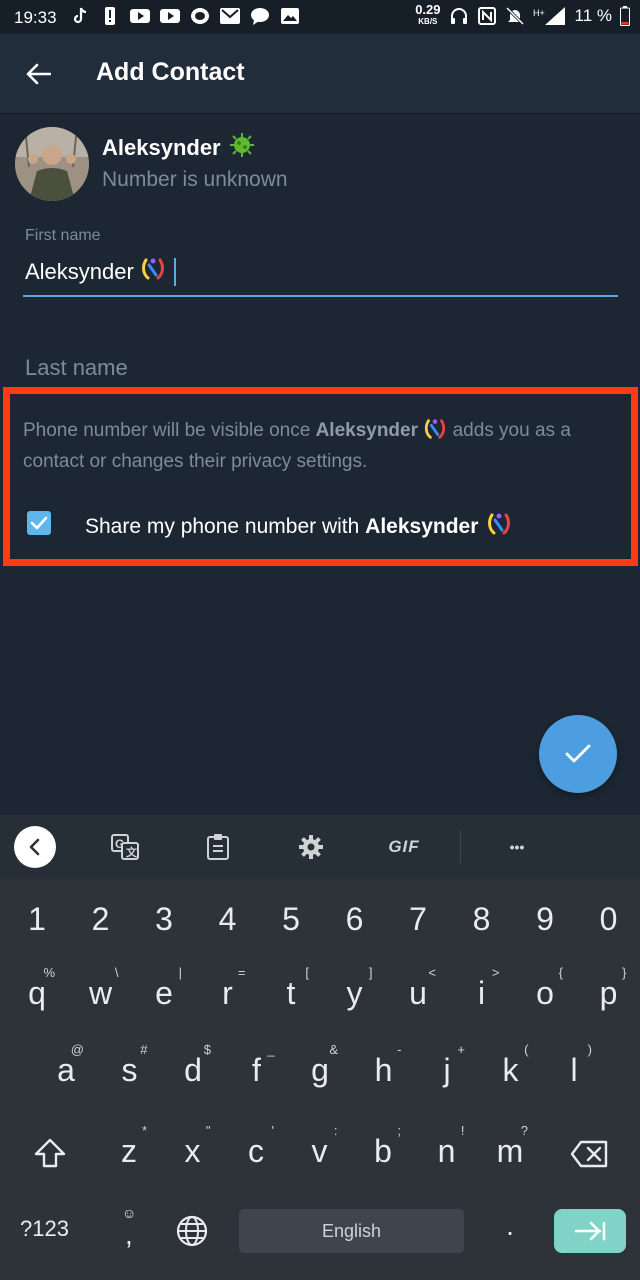 The height and width of the screenshot is (1280, 640). Describe the element at coordinates (511, 1065) in the screenshot. I see `key-k: k(` at that location.